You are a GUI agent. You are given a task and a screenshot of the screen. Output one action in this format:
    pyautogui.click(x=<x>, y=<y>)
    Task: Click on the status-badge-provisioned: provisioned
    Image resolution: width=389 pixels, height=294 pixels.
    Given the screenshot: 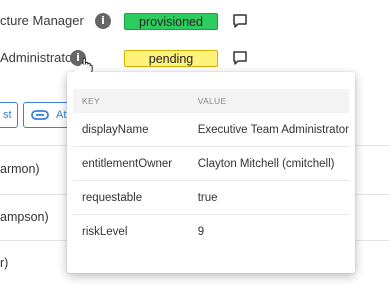 What is the action you would take?
    pyautogui.click(x=171, y=21)
    